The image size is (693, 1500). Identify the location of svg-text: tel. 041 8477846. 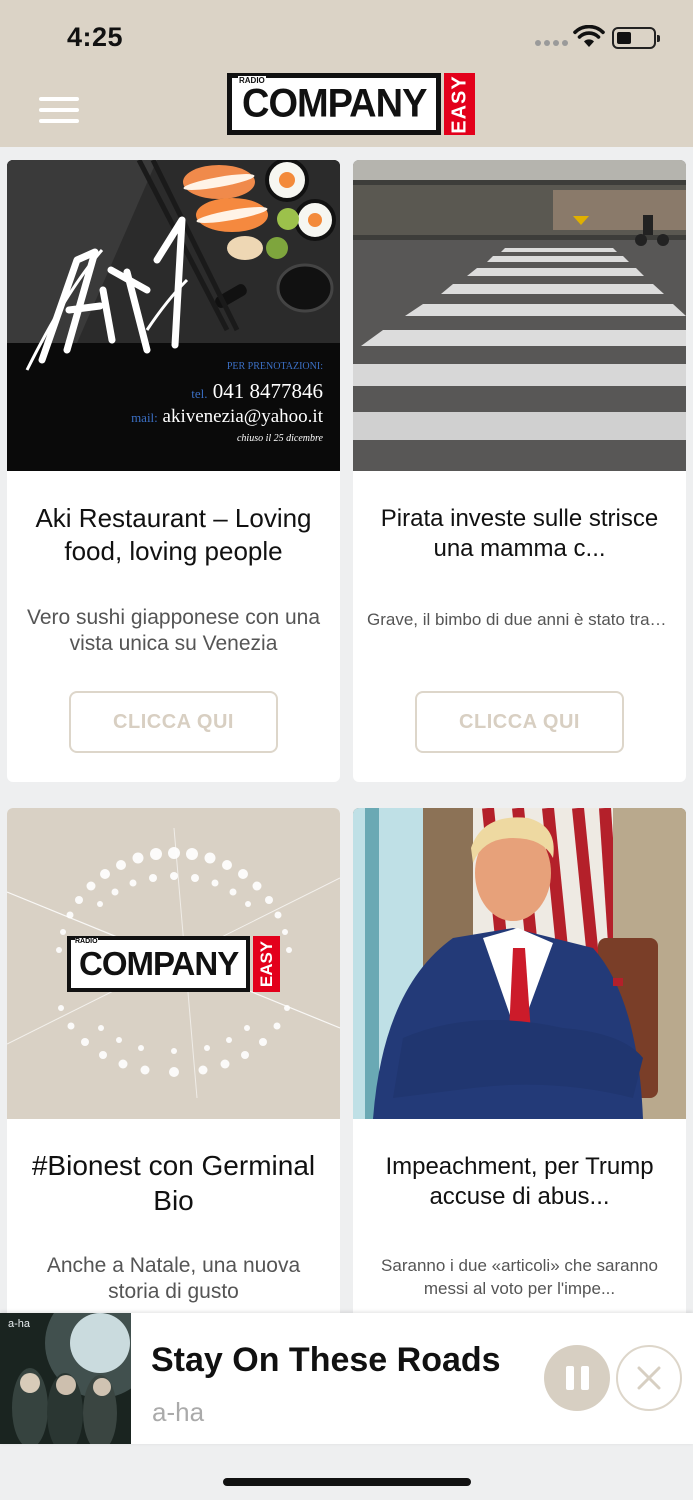
(257, 391).